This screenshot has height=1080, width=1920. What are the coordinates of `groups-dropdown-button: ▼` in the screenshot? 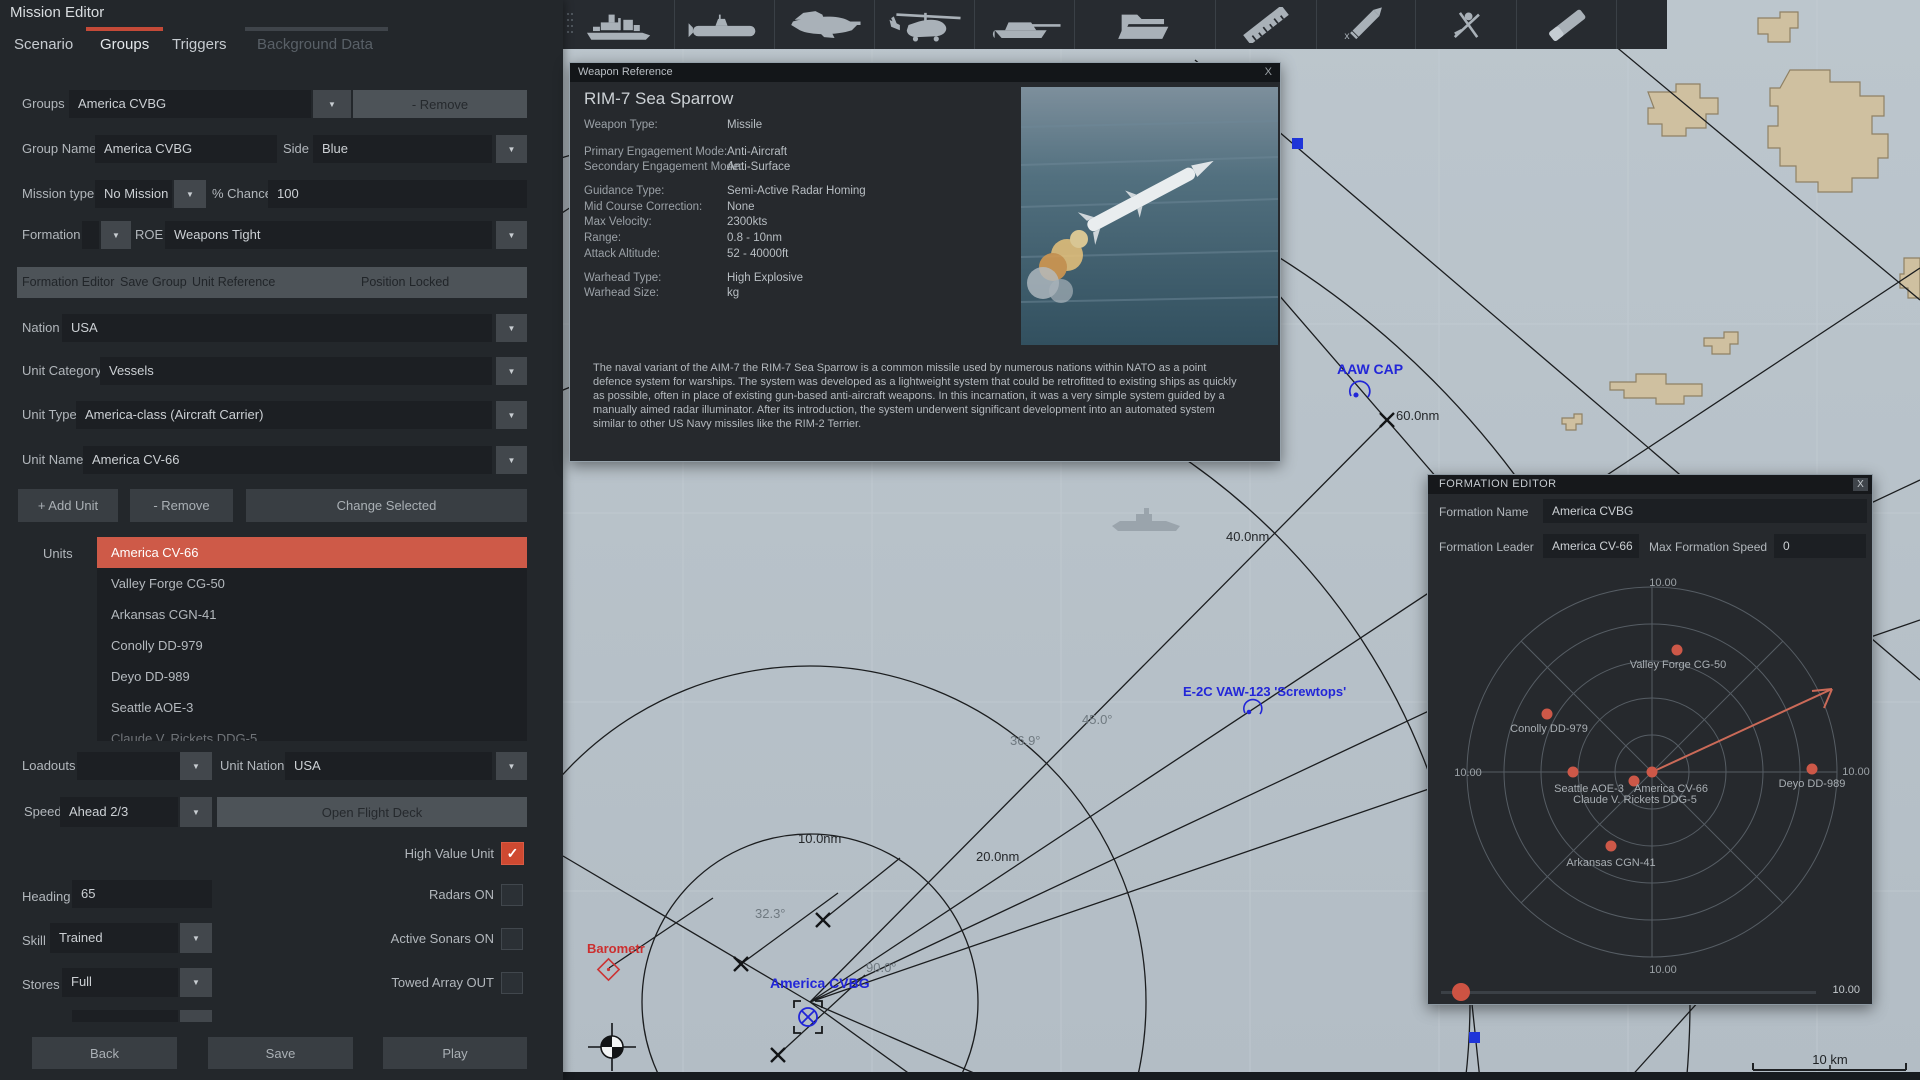 It's located at (332, 104).